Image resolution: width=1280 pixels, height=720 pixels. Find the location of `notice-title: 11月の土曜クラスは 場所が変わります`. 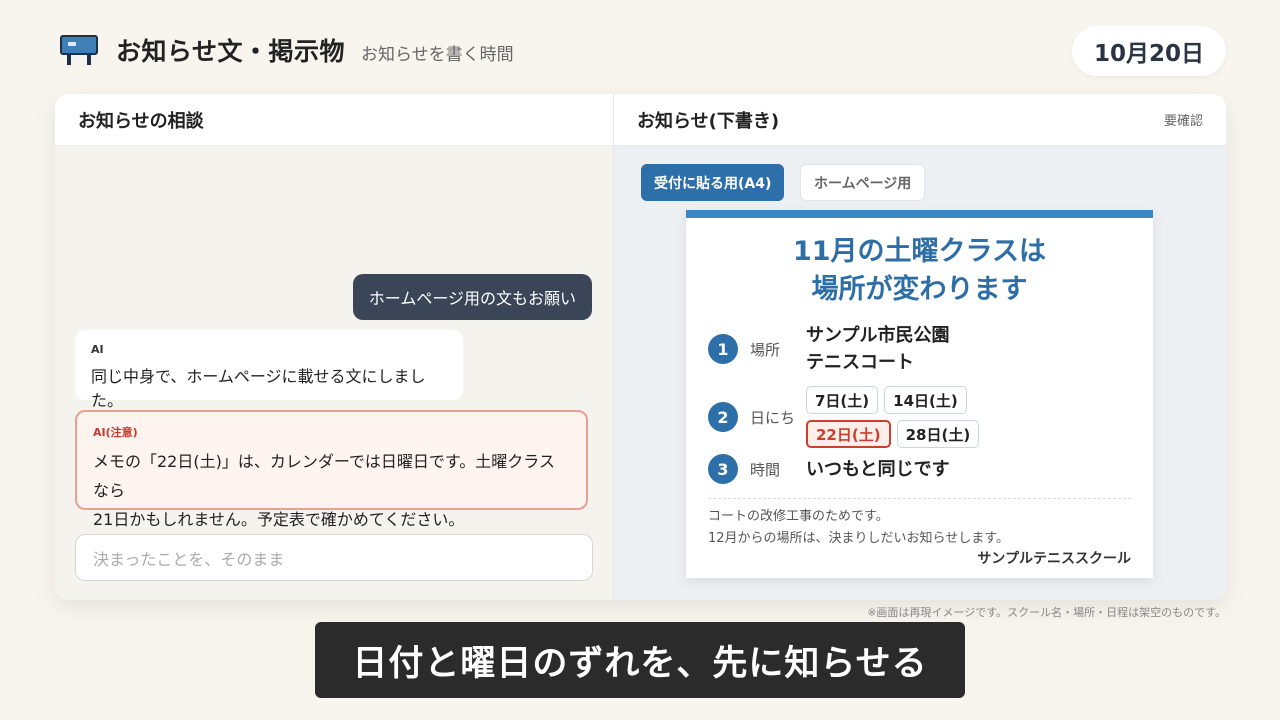

notice-title: 11月の土曜クラスは 場所が変わります is located at coordinates (919, 271).